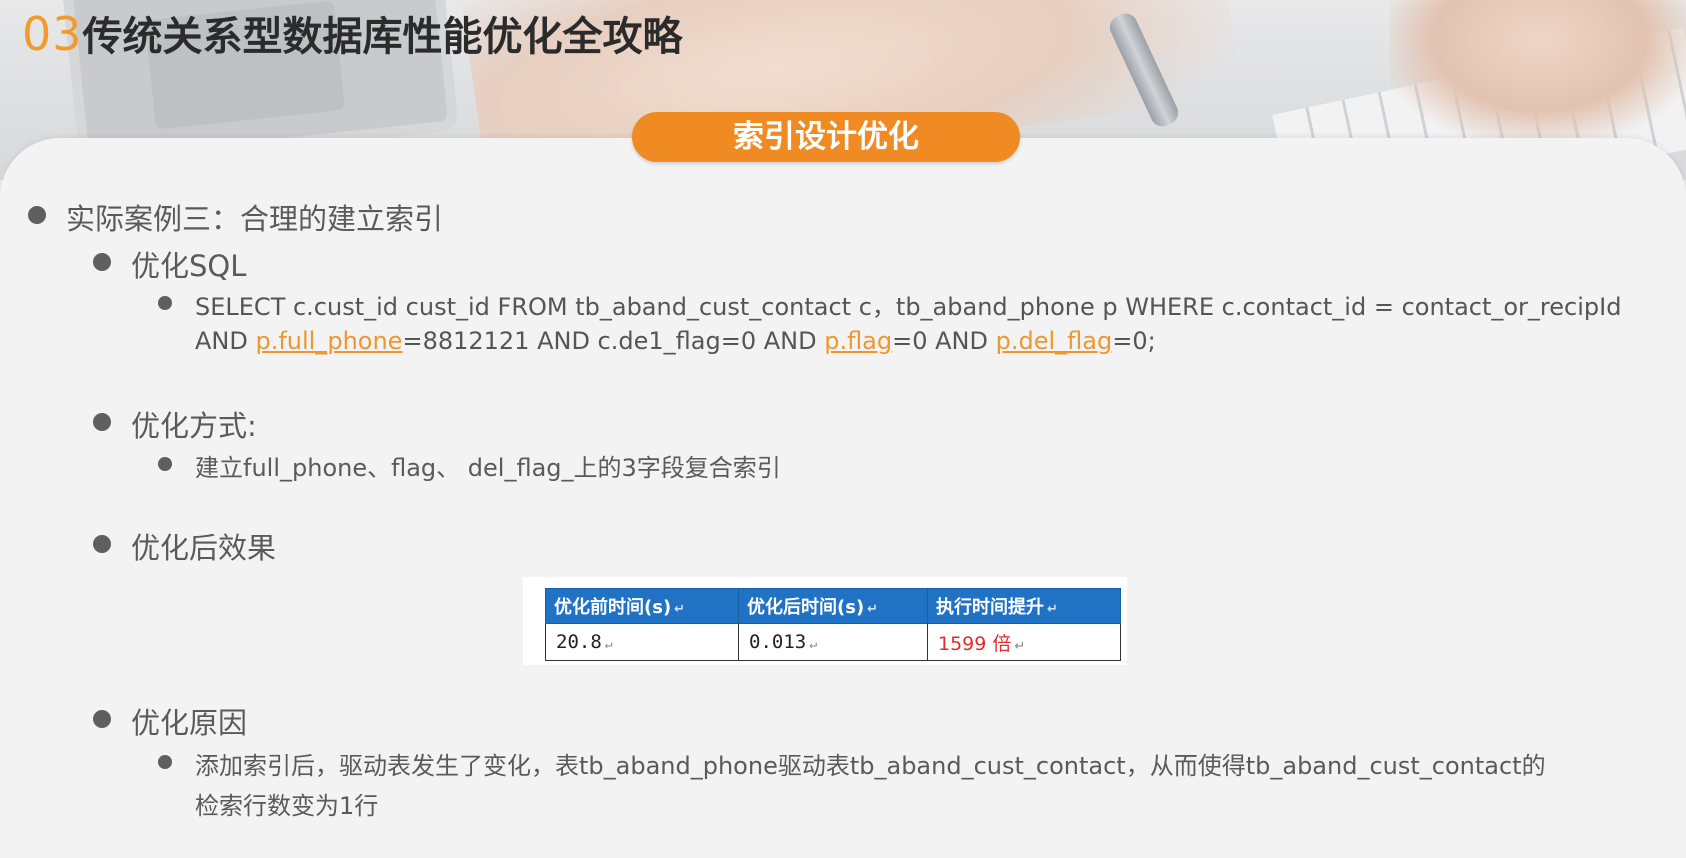 The image size is (1686, 858). What do you see at coordinates (1134, 341) in the screenshot?
I see `sql-text: =0;` at bounding box center [1134, 341].